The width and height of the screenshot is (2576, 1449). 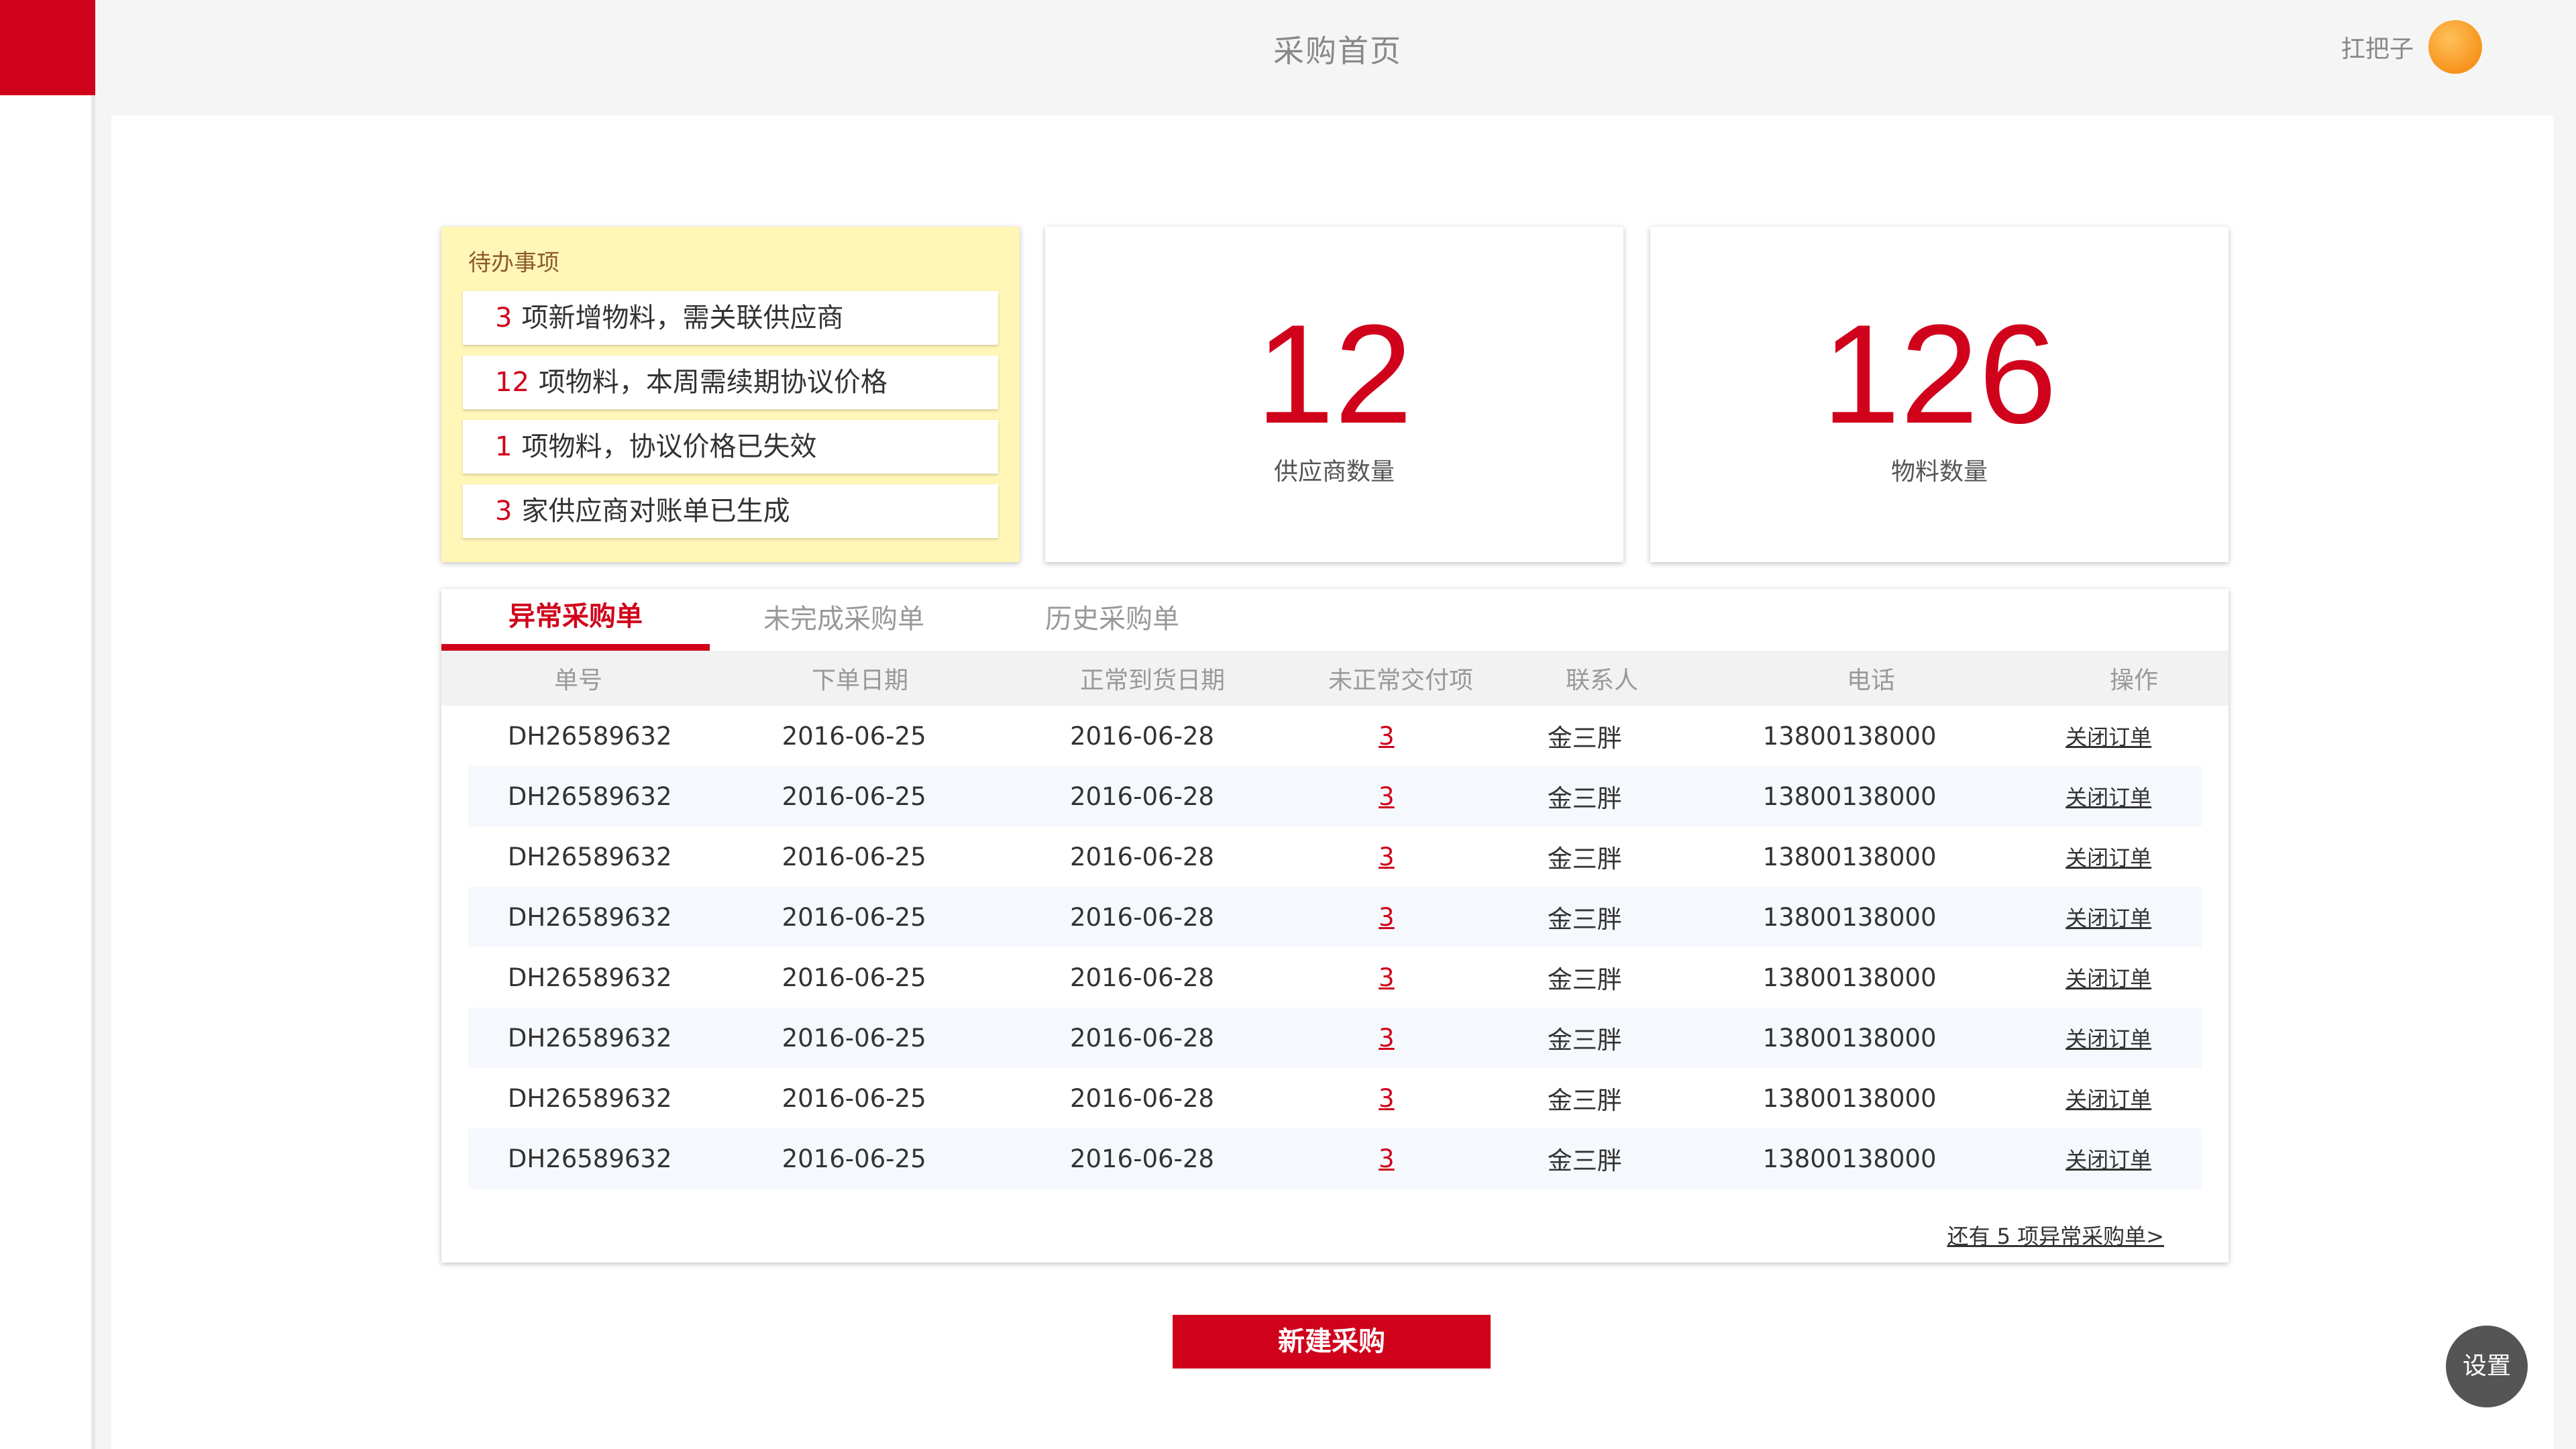 I want to click on todo-item: 12 项物料，本周需续期协议价格, so click(x=730, y=382).